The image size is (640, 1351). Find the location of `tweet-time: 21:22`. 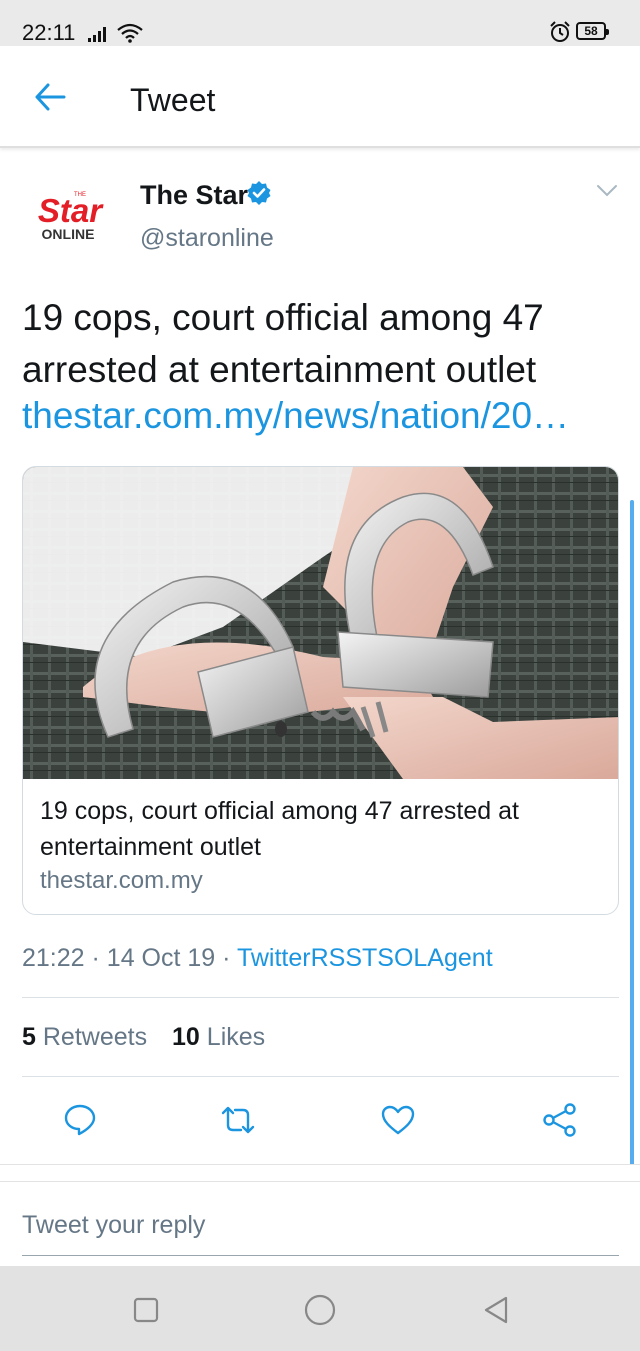

tweet-time: 21:22 is located at coordinates (53, 958).